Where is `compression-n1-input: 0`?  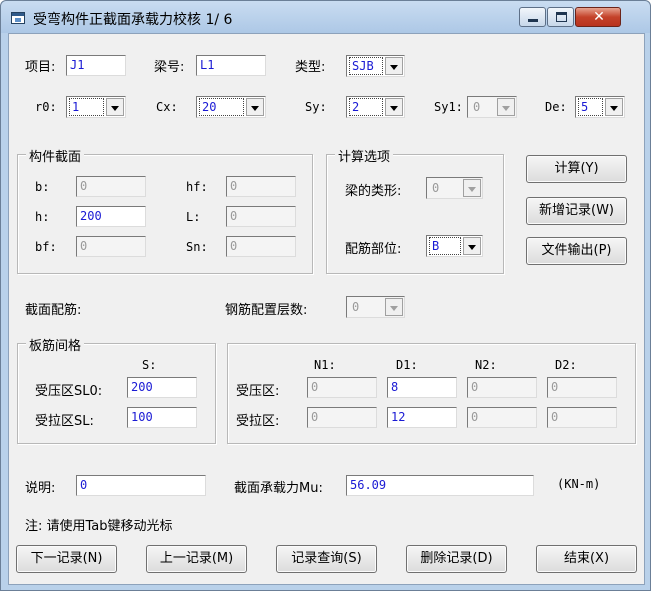
compression-n1-input: 0 is located at coordinates (342, 387).